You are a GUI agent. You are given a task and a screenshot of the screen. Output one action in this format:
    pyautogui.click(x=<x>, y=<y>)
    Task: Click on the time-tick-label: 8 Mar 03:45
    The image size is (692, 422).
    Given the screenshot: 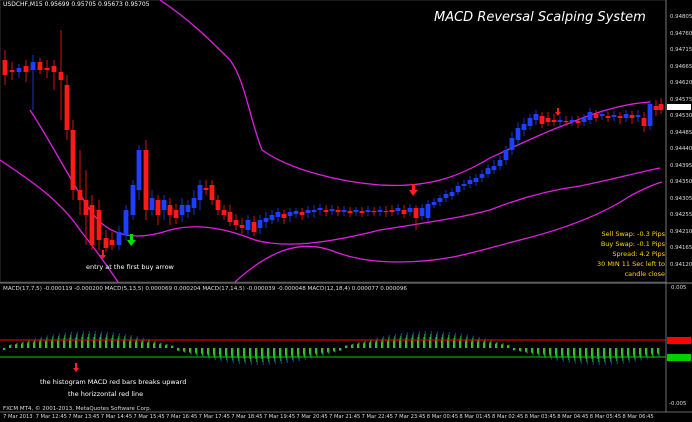 What is the action you would take?
    pyautogui.click(x=540, y=417)
    